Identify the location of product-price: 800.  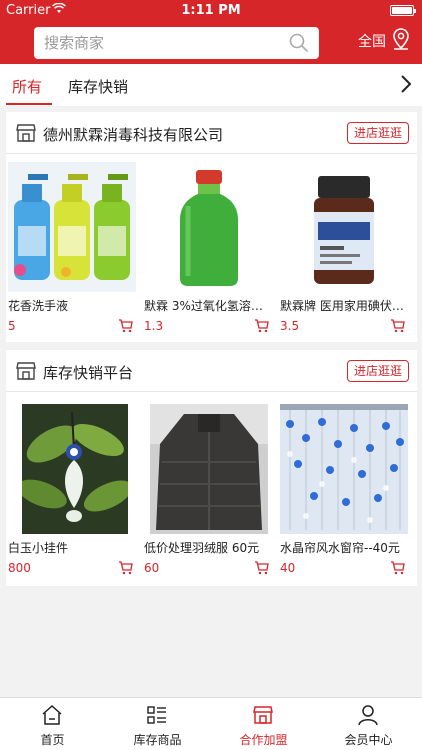
(19, 568).